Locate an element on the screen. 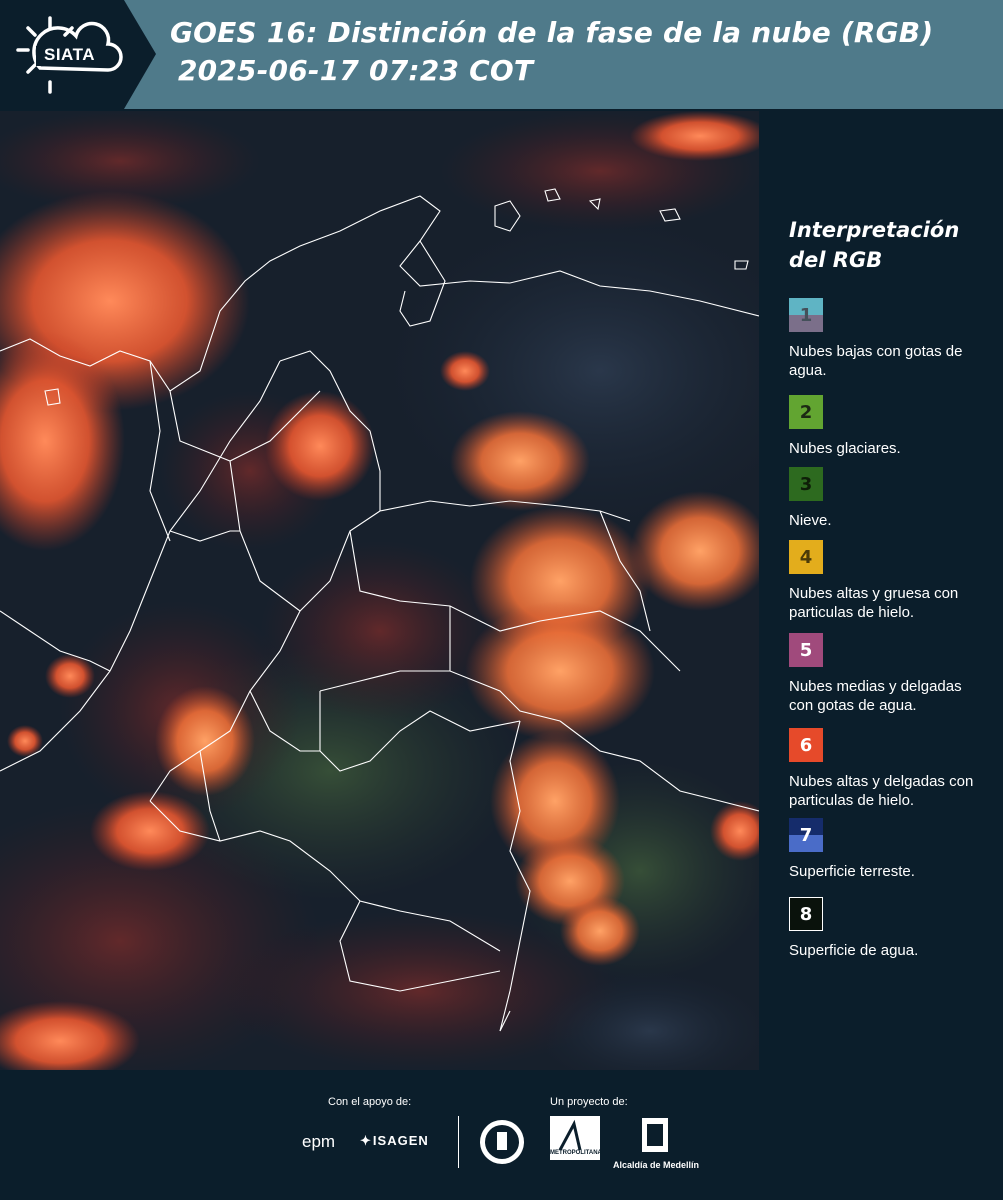  legend-item-7: 7 Superficie terreste. is located at coordinates (889, 849).